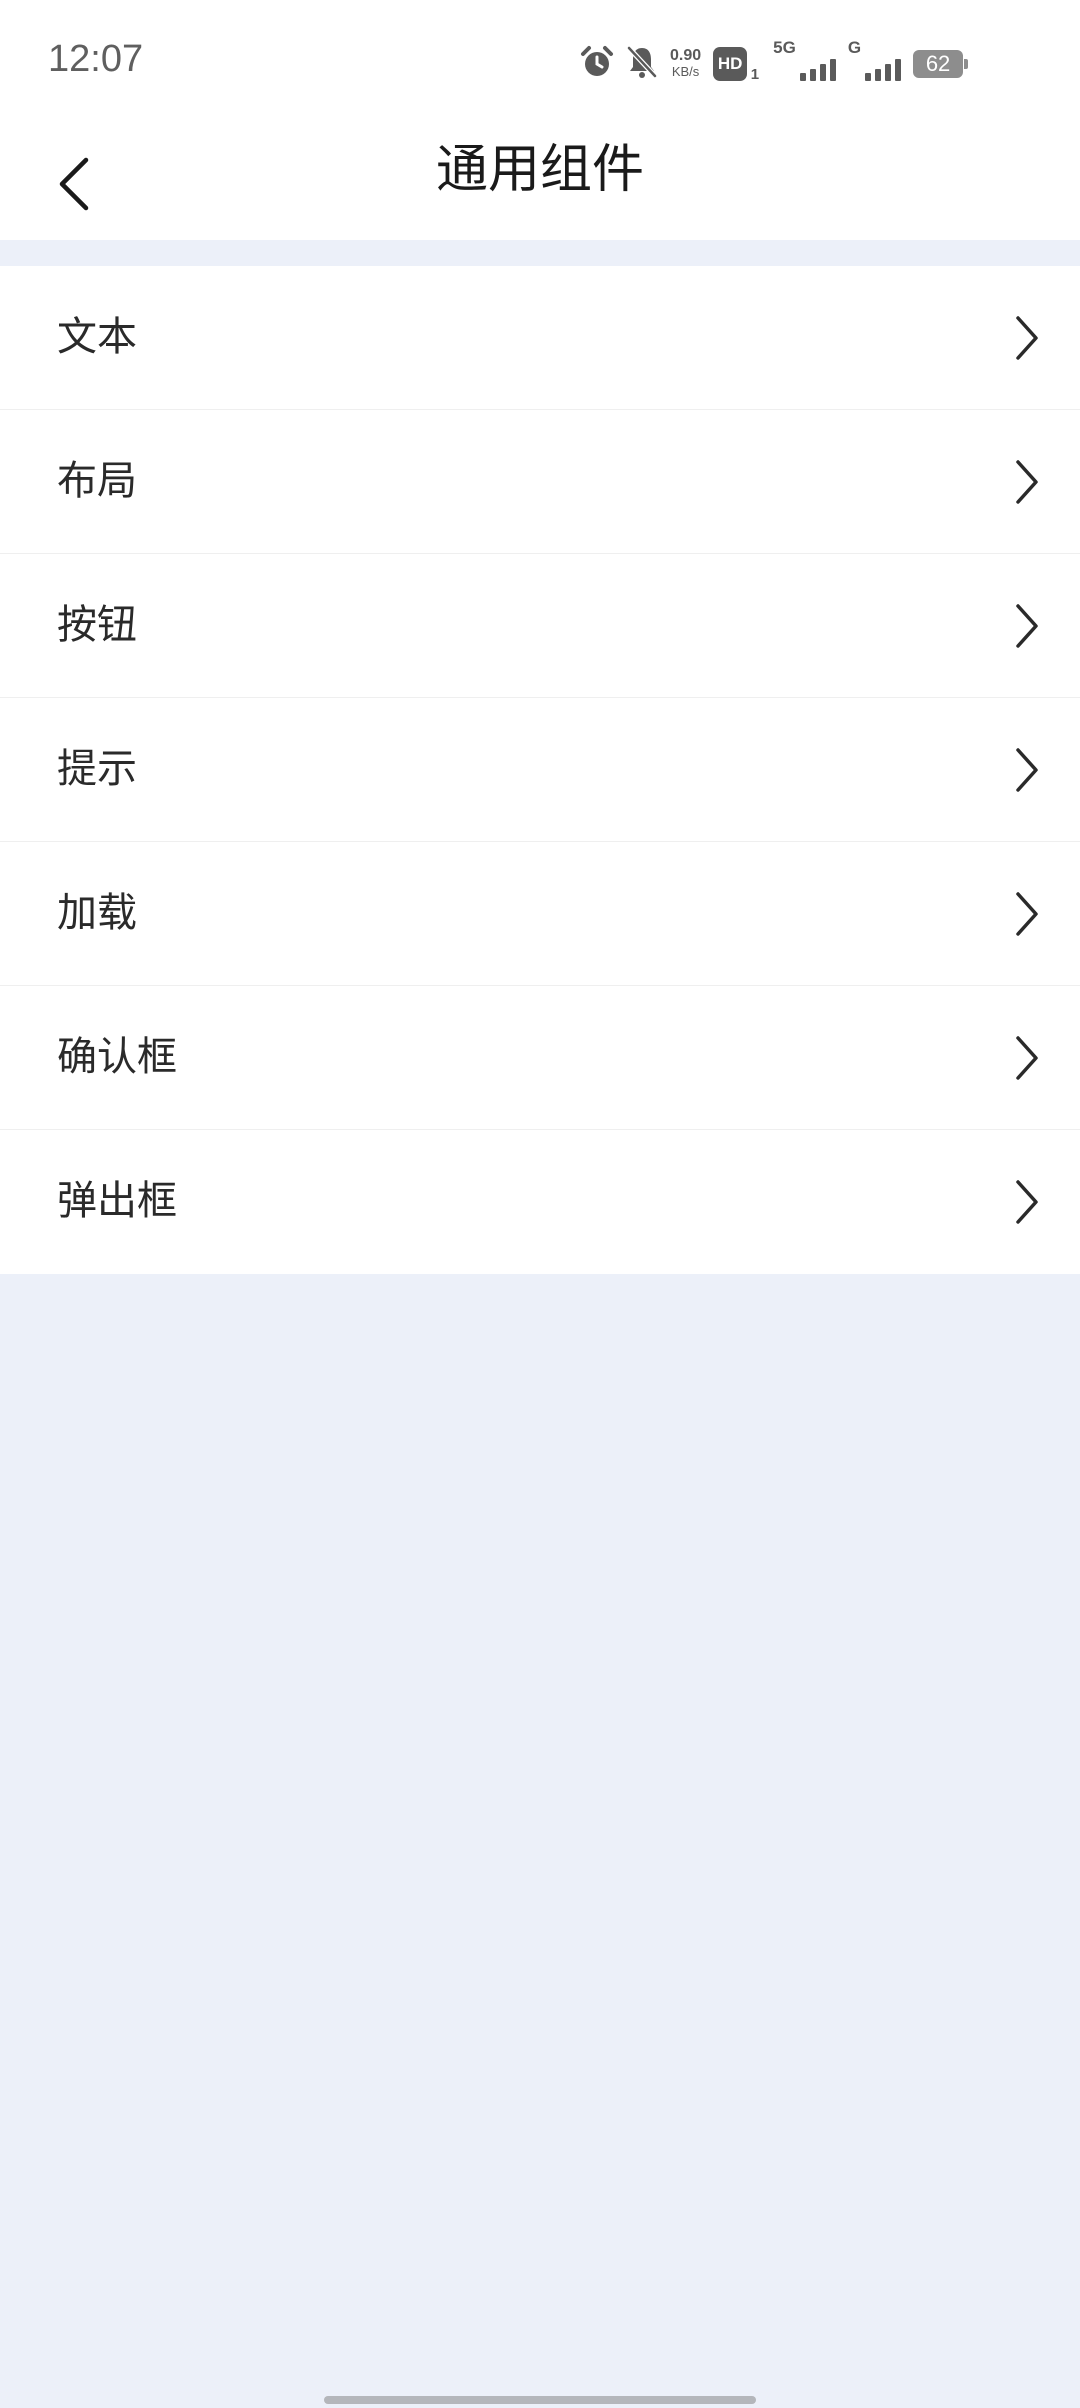 The width and height of the screenshot is (1080, 2408). I want to click on battery-icon: 62, so click(941, 64).